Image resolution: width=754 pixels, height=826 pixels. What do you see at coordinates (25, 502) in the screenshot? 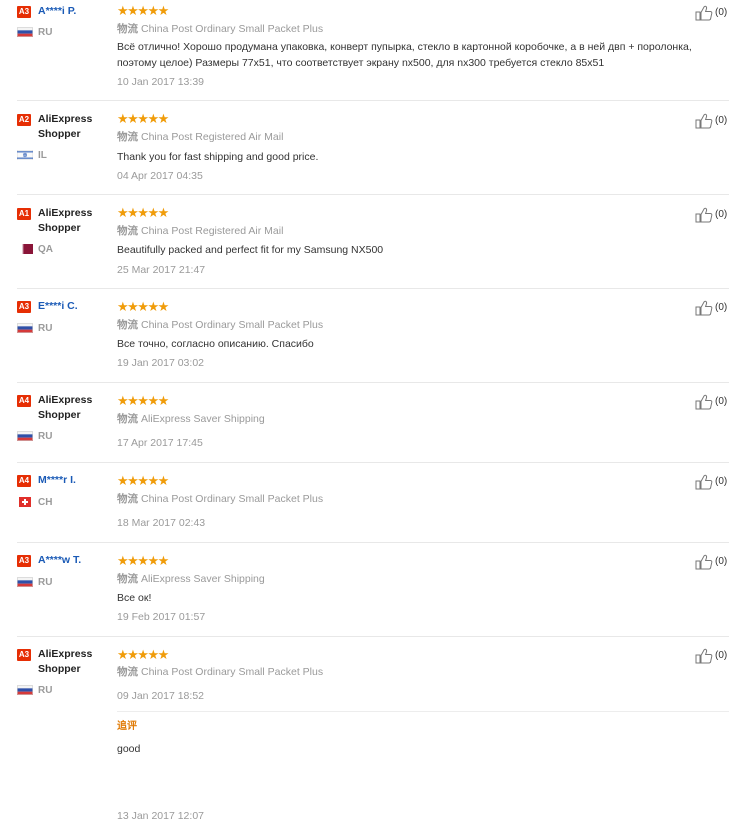
I see `ch-flag-icon` at bounding box center [25, 502].